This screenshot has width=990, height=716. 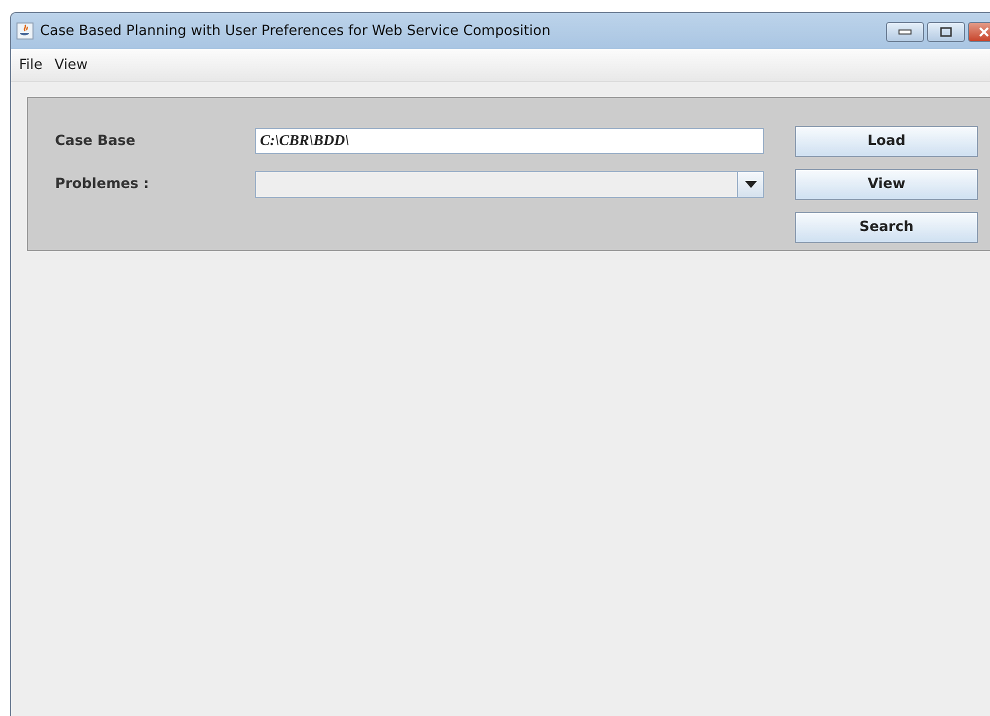 I want to click on close-icon, so click(x=984, y=32).